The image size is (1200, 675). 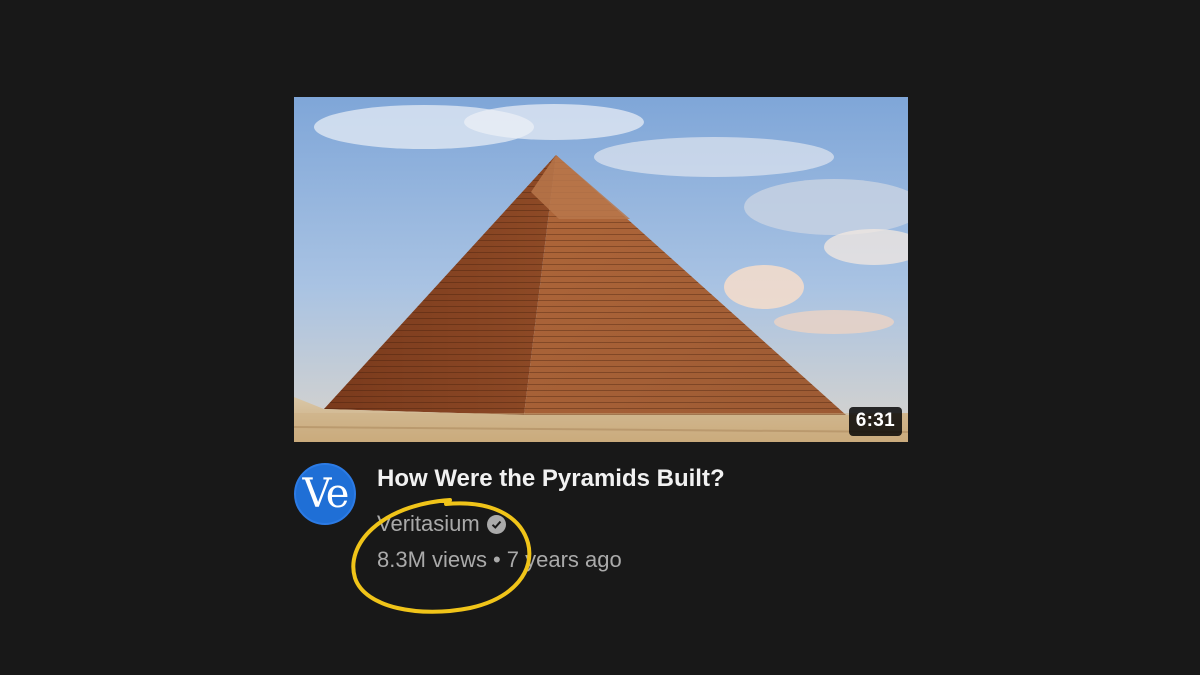 I want to click on view-count: 8.3M views, so click(x=432, y=559).